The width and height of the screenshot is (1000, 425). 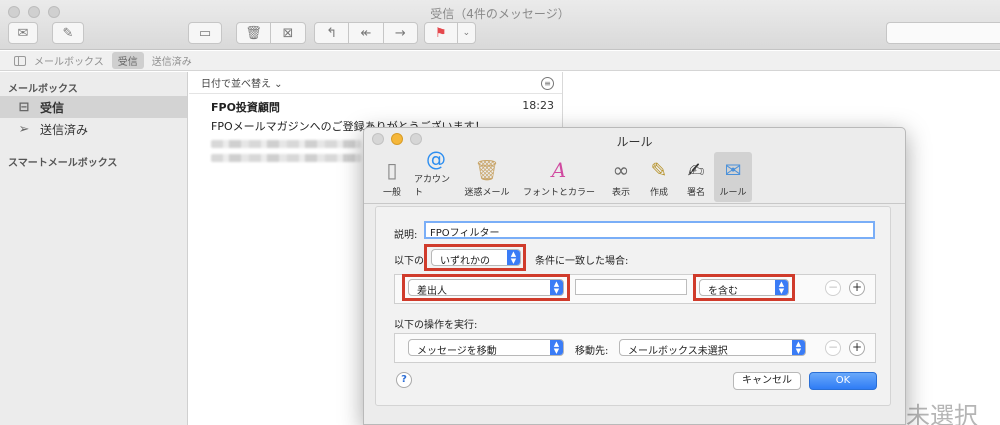 I want to click on remove-action-button: −, so click(x=833, y=348).